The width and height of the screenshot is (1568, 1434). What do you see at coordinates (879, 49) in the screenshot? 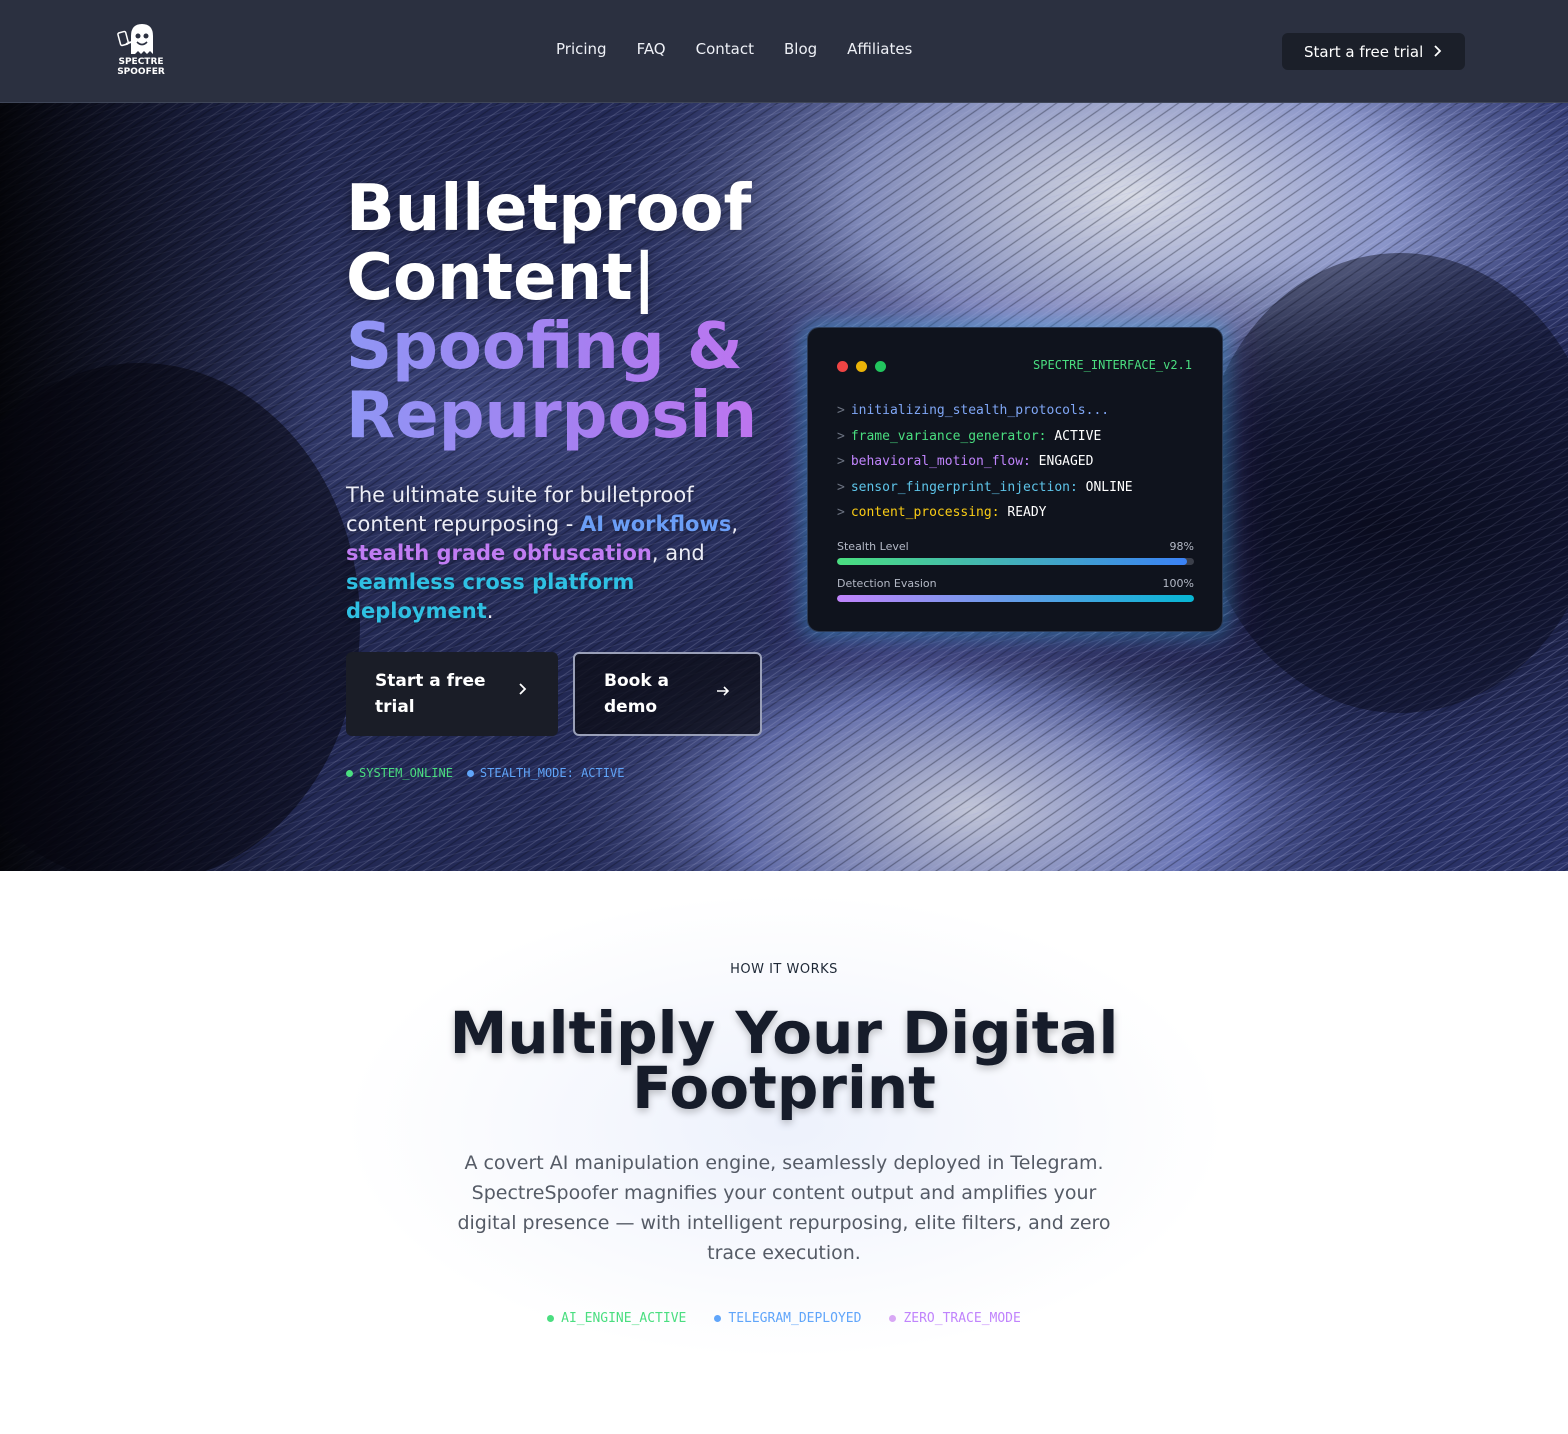
I see `nav-link-affiliates: Affiliates` at bounding box center [879, 49].